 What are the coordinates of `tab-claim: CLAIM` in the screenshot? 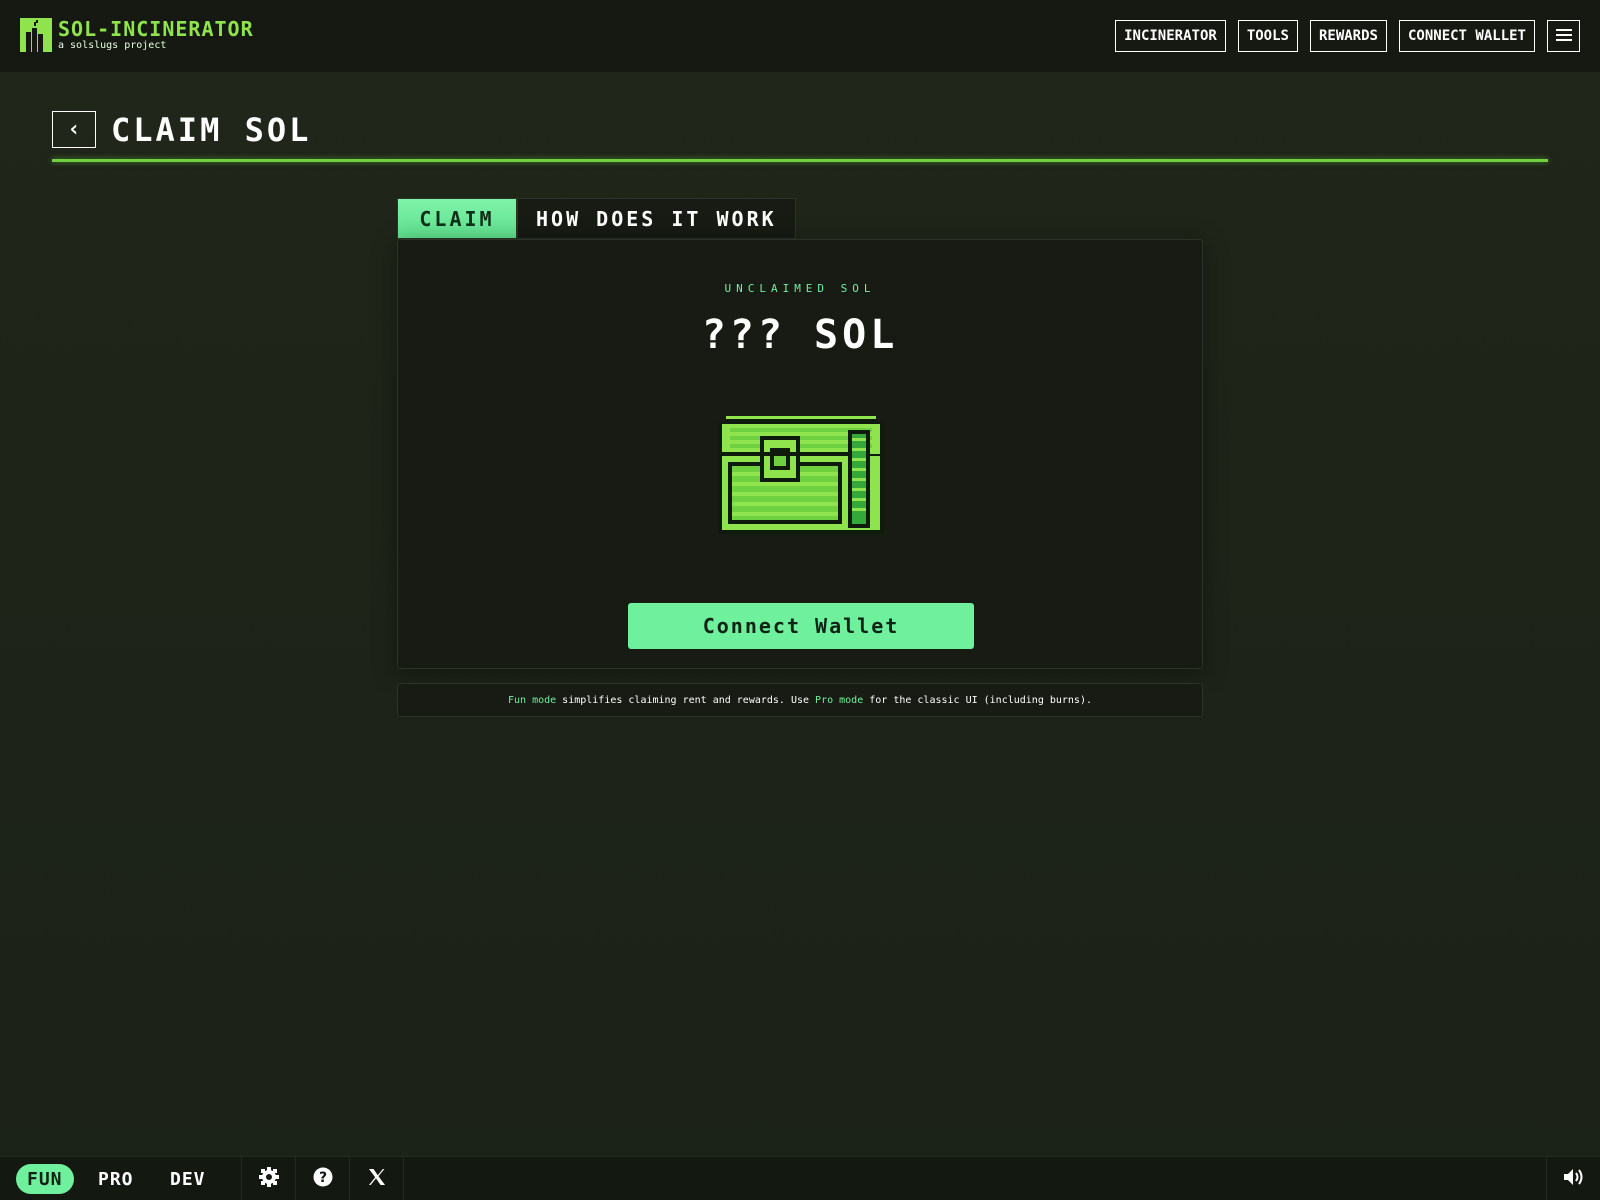 It's located at (457, 218).